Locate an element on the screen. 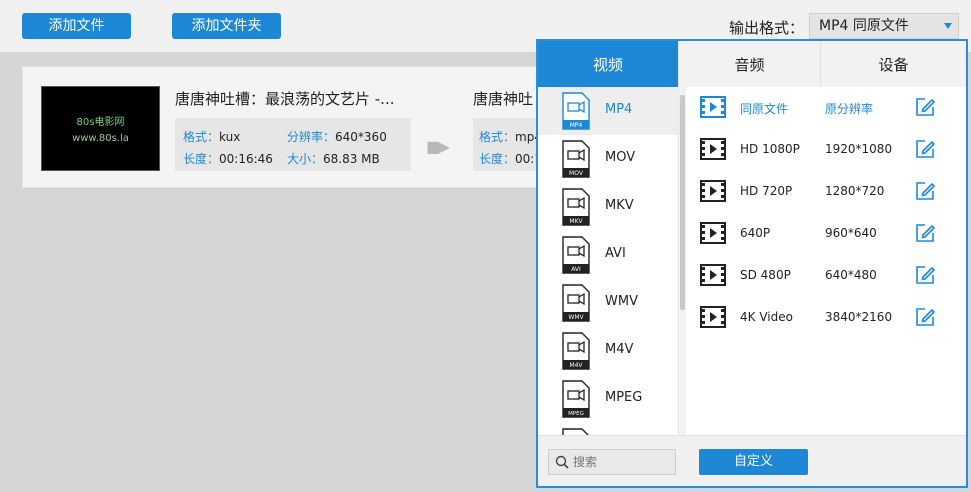  thumbnail-text-1: 80s电影网 is located at coordinates (100, 122).